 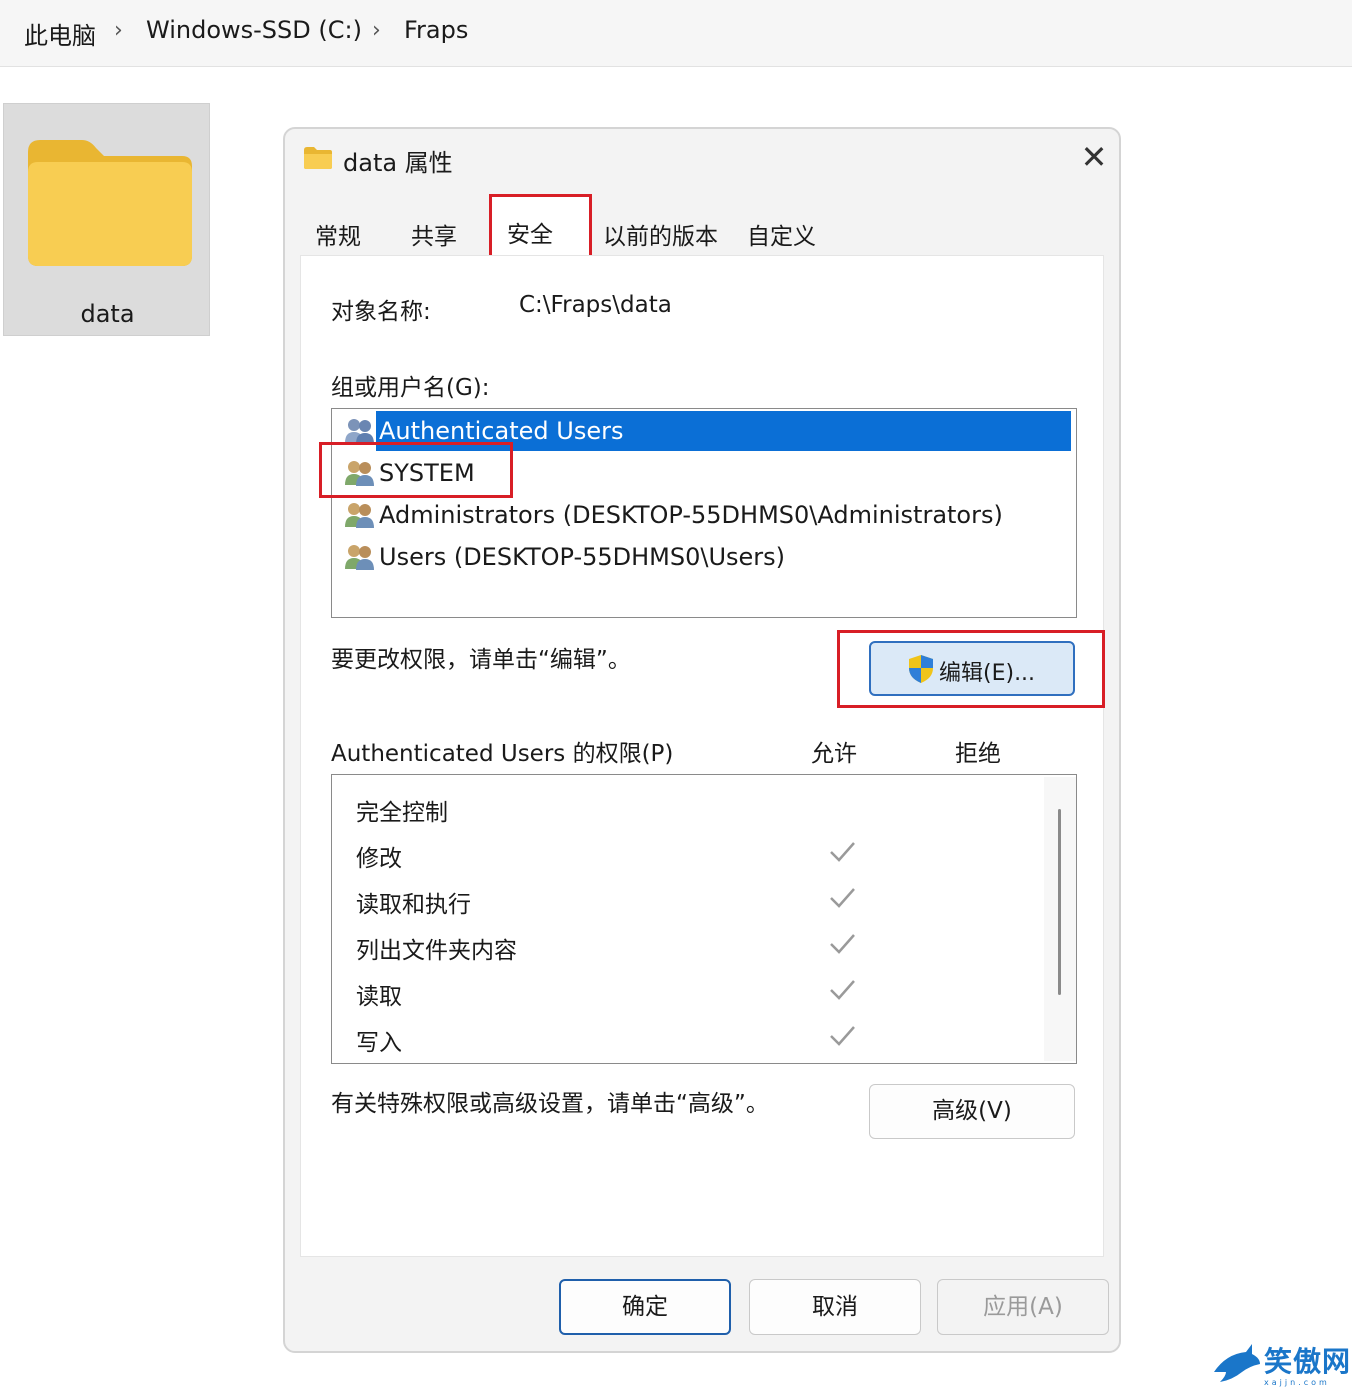 I want to click on system-highlight-box, so click(x=416, y=470).